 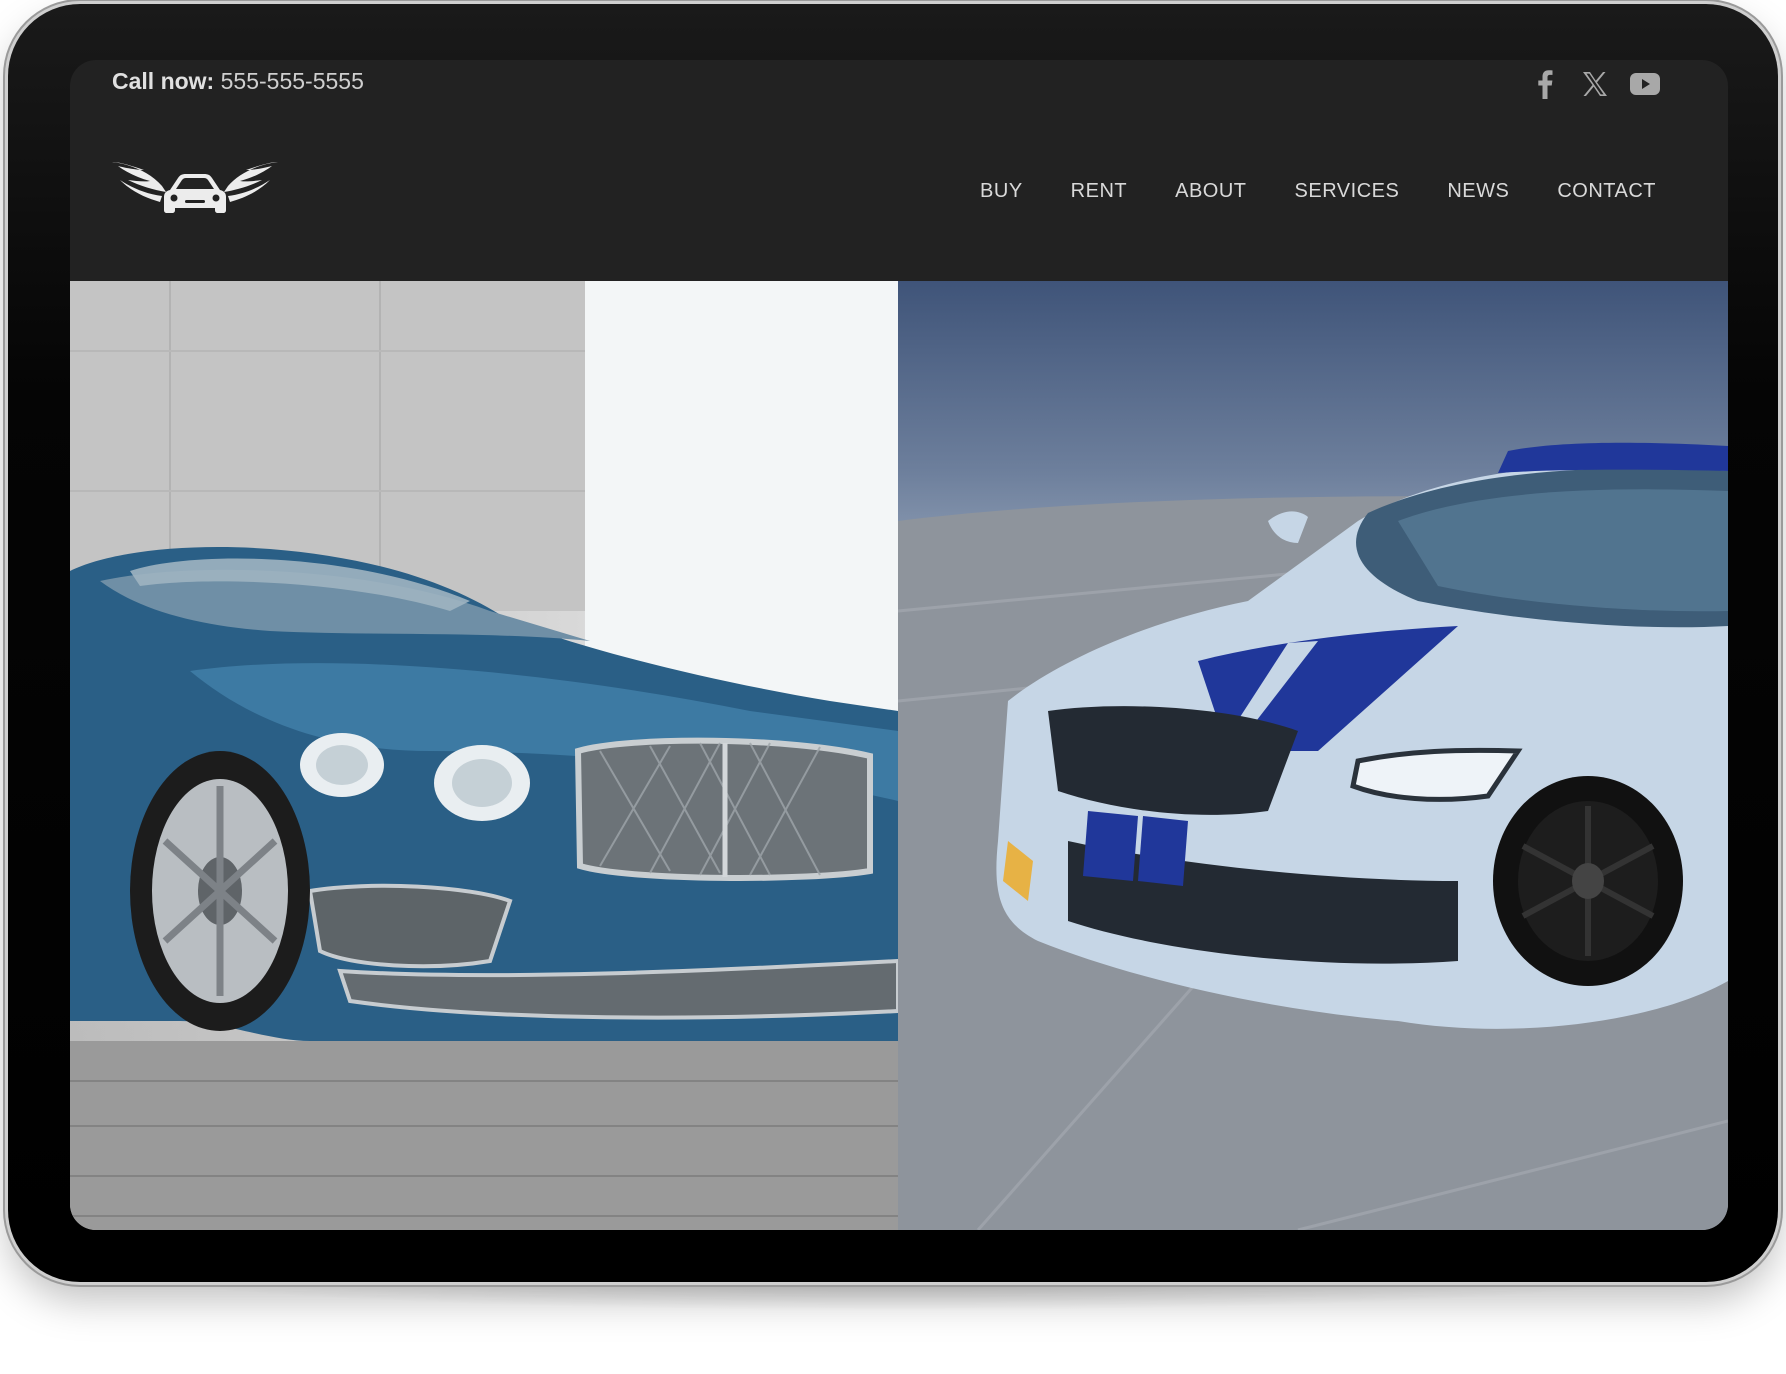 What do you see at coordinates (899, 90) in the screenshot?
I see `top-bar: Call now: 555-555-5555` at bounding box center [899, 90].